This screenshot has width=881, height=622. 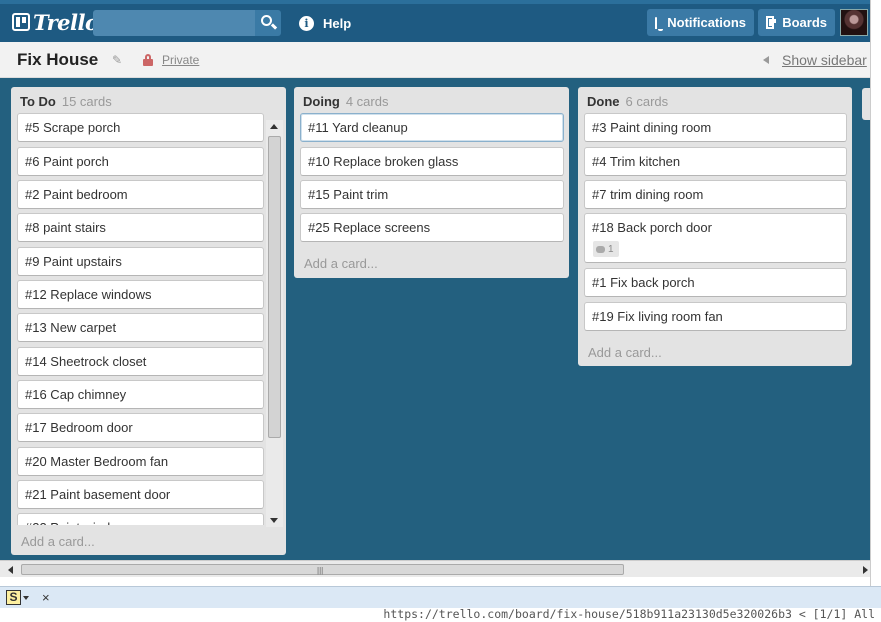 What do you see at coordinates (10, 570) in the screenshot?
I see `scroll-left-arrow-icon` at bounding box center [10, 570].